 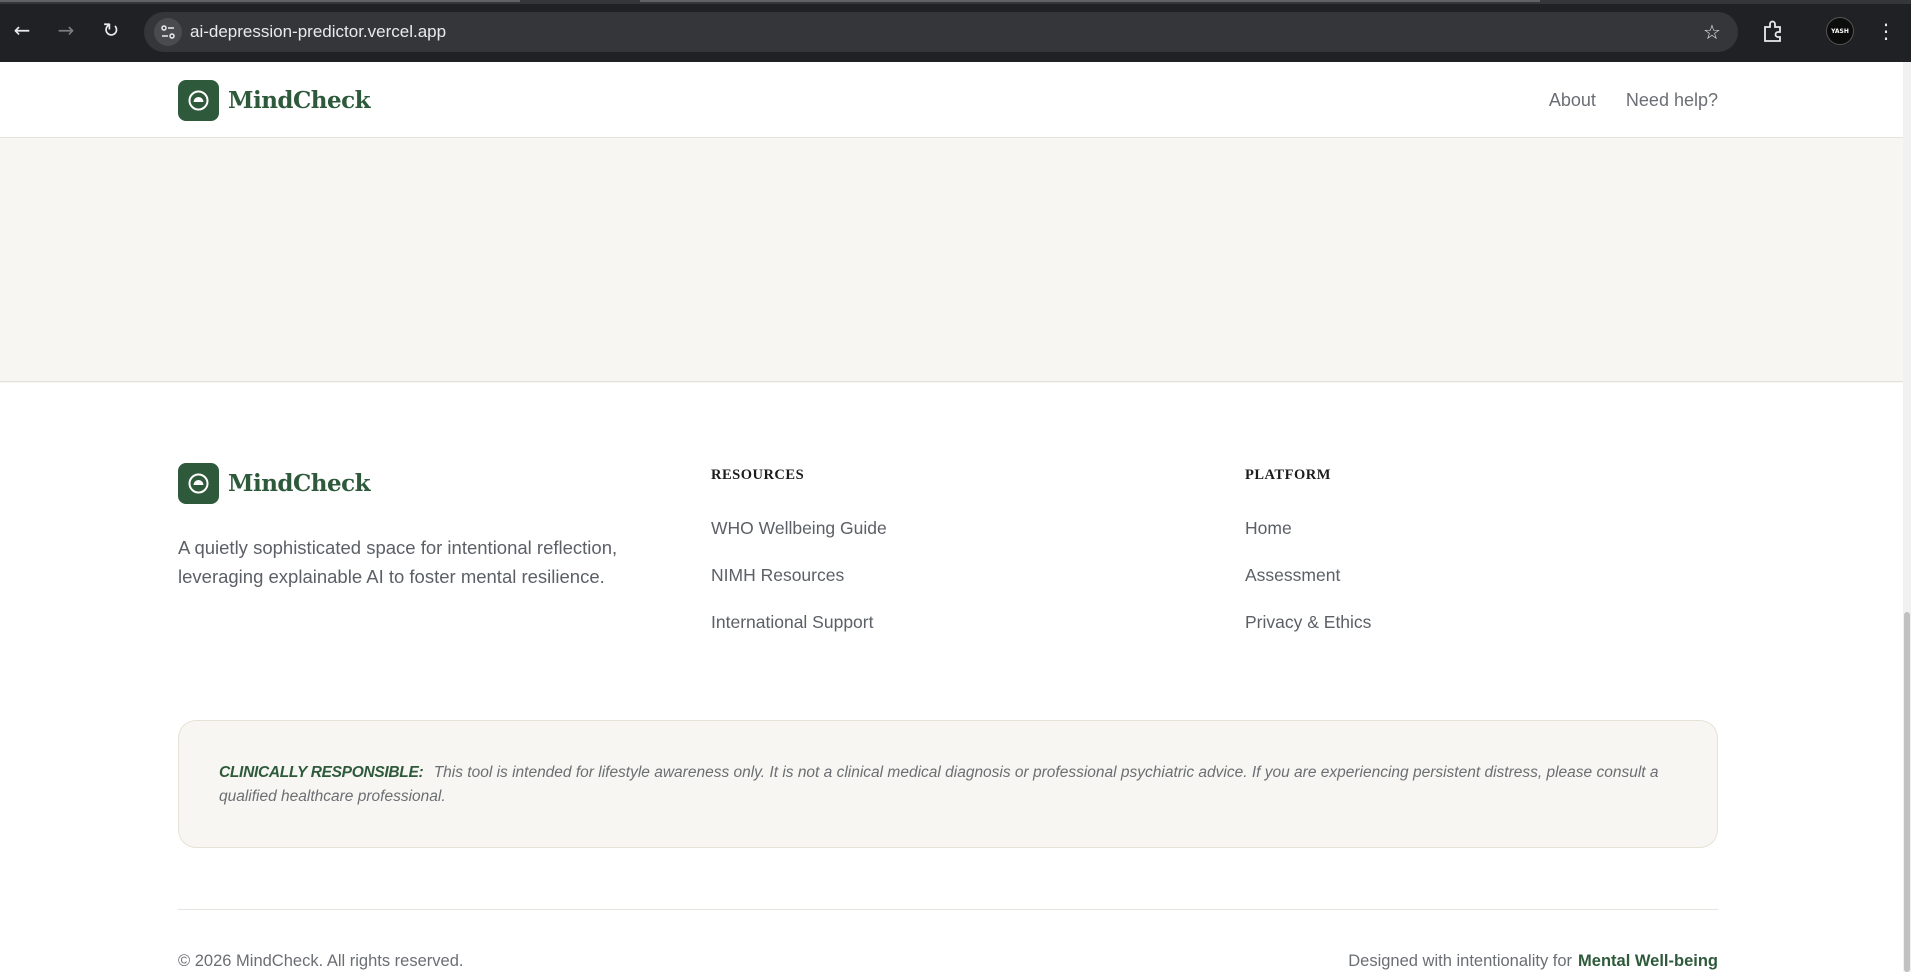 I want to click on forward-icon: →, so click(x=66, y=30).